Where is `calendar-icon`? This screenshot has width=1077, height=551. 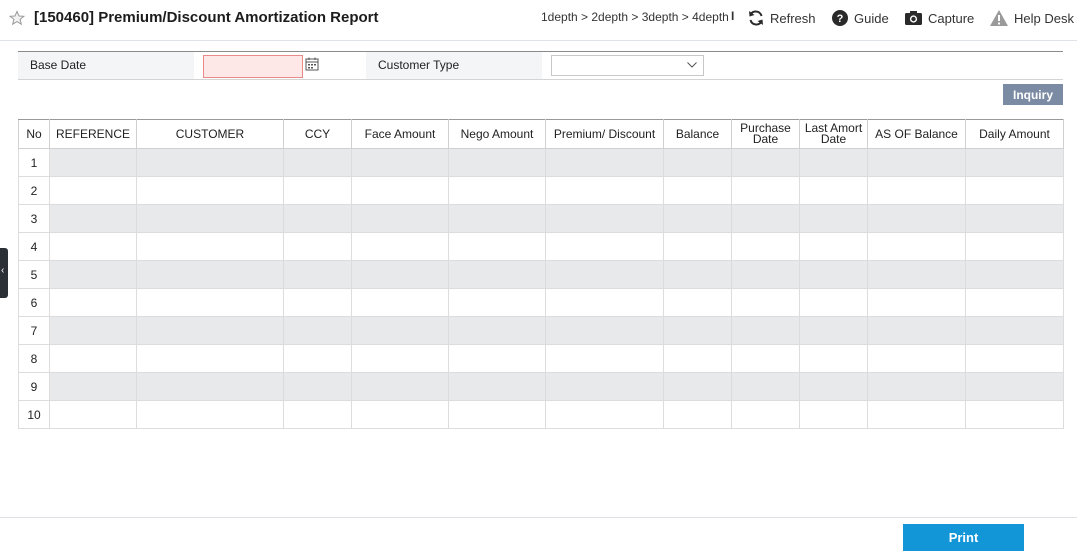
calendar-icon is located at coordinates (312, 64).